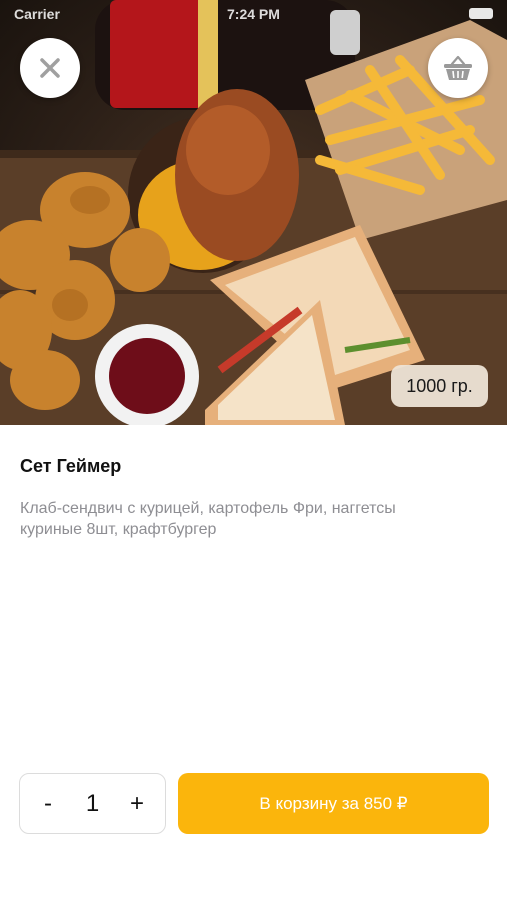  I want to click on add-to-cart-button: В корзину за 850 ₽, so click(333, 803).